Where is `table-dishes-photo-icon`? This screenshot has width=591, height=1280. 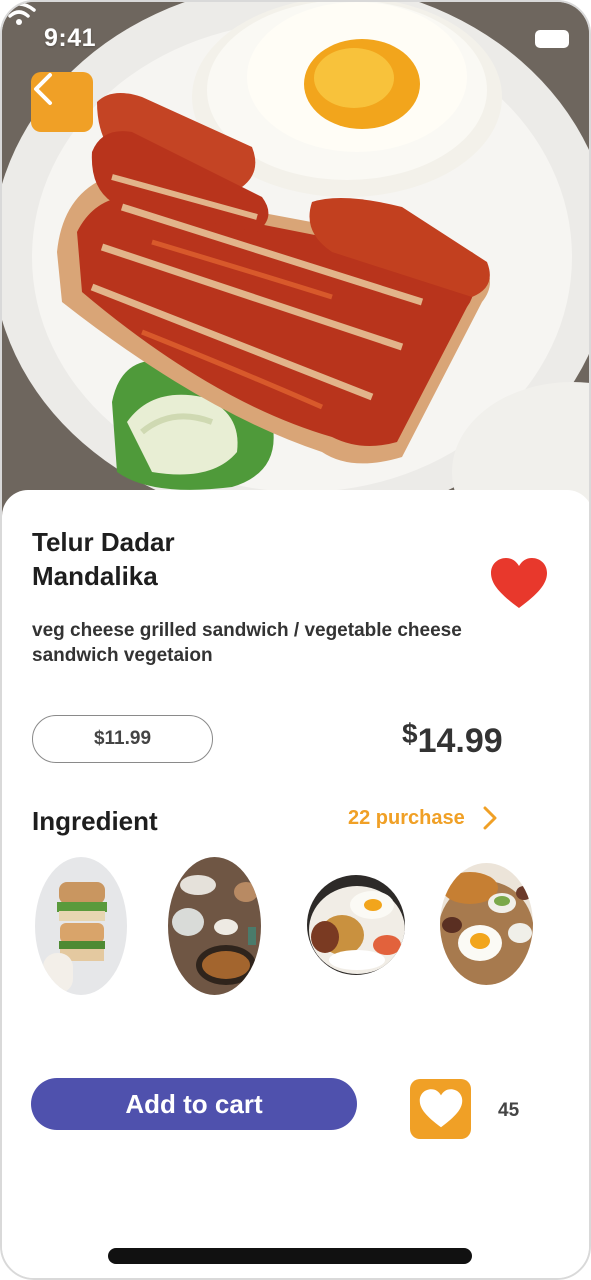
table-dishes-photo-icon is located at coordinates (214, 926).